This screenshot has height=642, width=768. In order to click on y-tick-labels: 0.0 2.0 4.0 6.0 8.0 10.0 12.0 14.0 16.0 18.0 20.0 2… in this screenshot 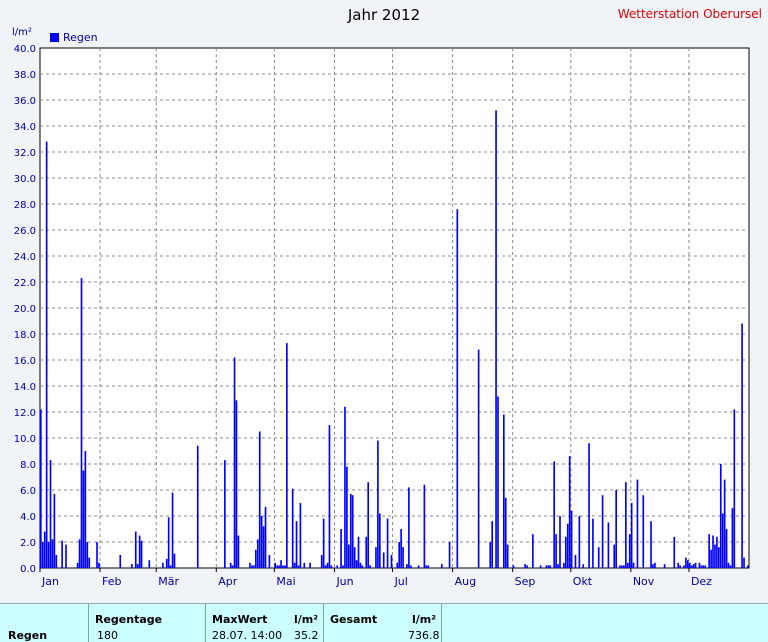, I will do `click(25, 309)`.